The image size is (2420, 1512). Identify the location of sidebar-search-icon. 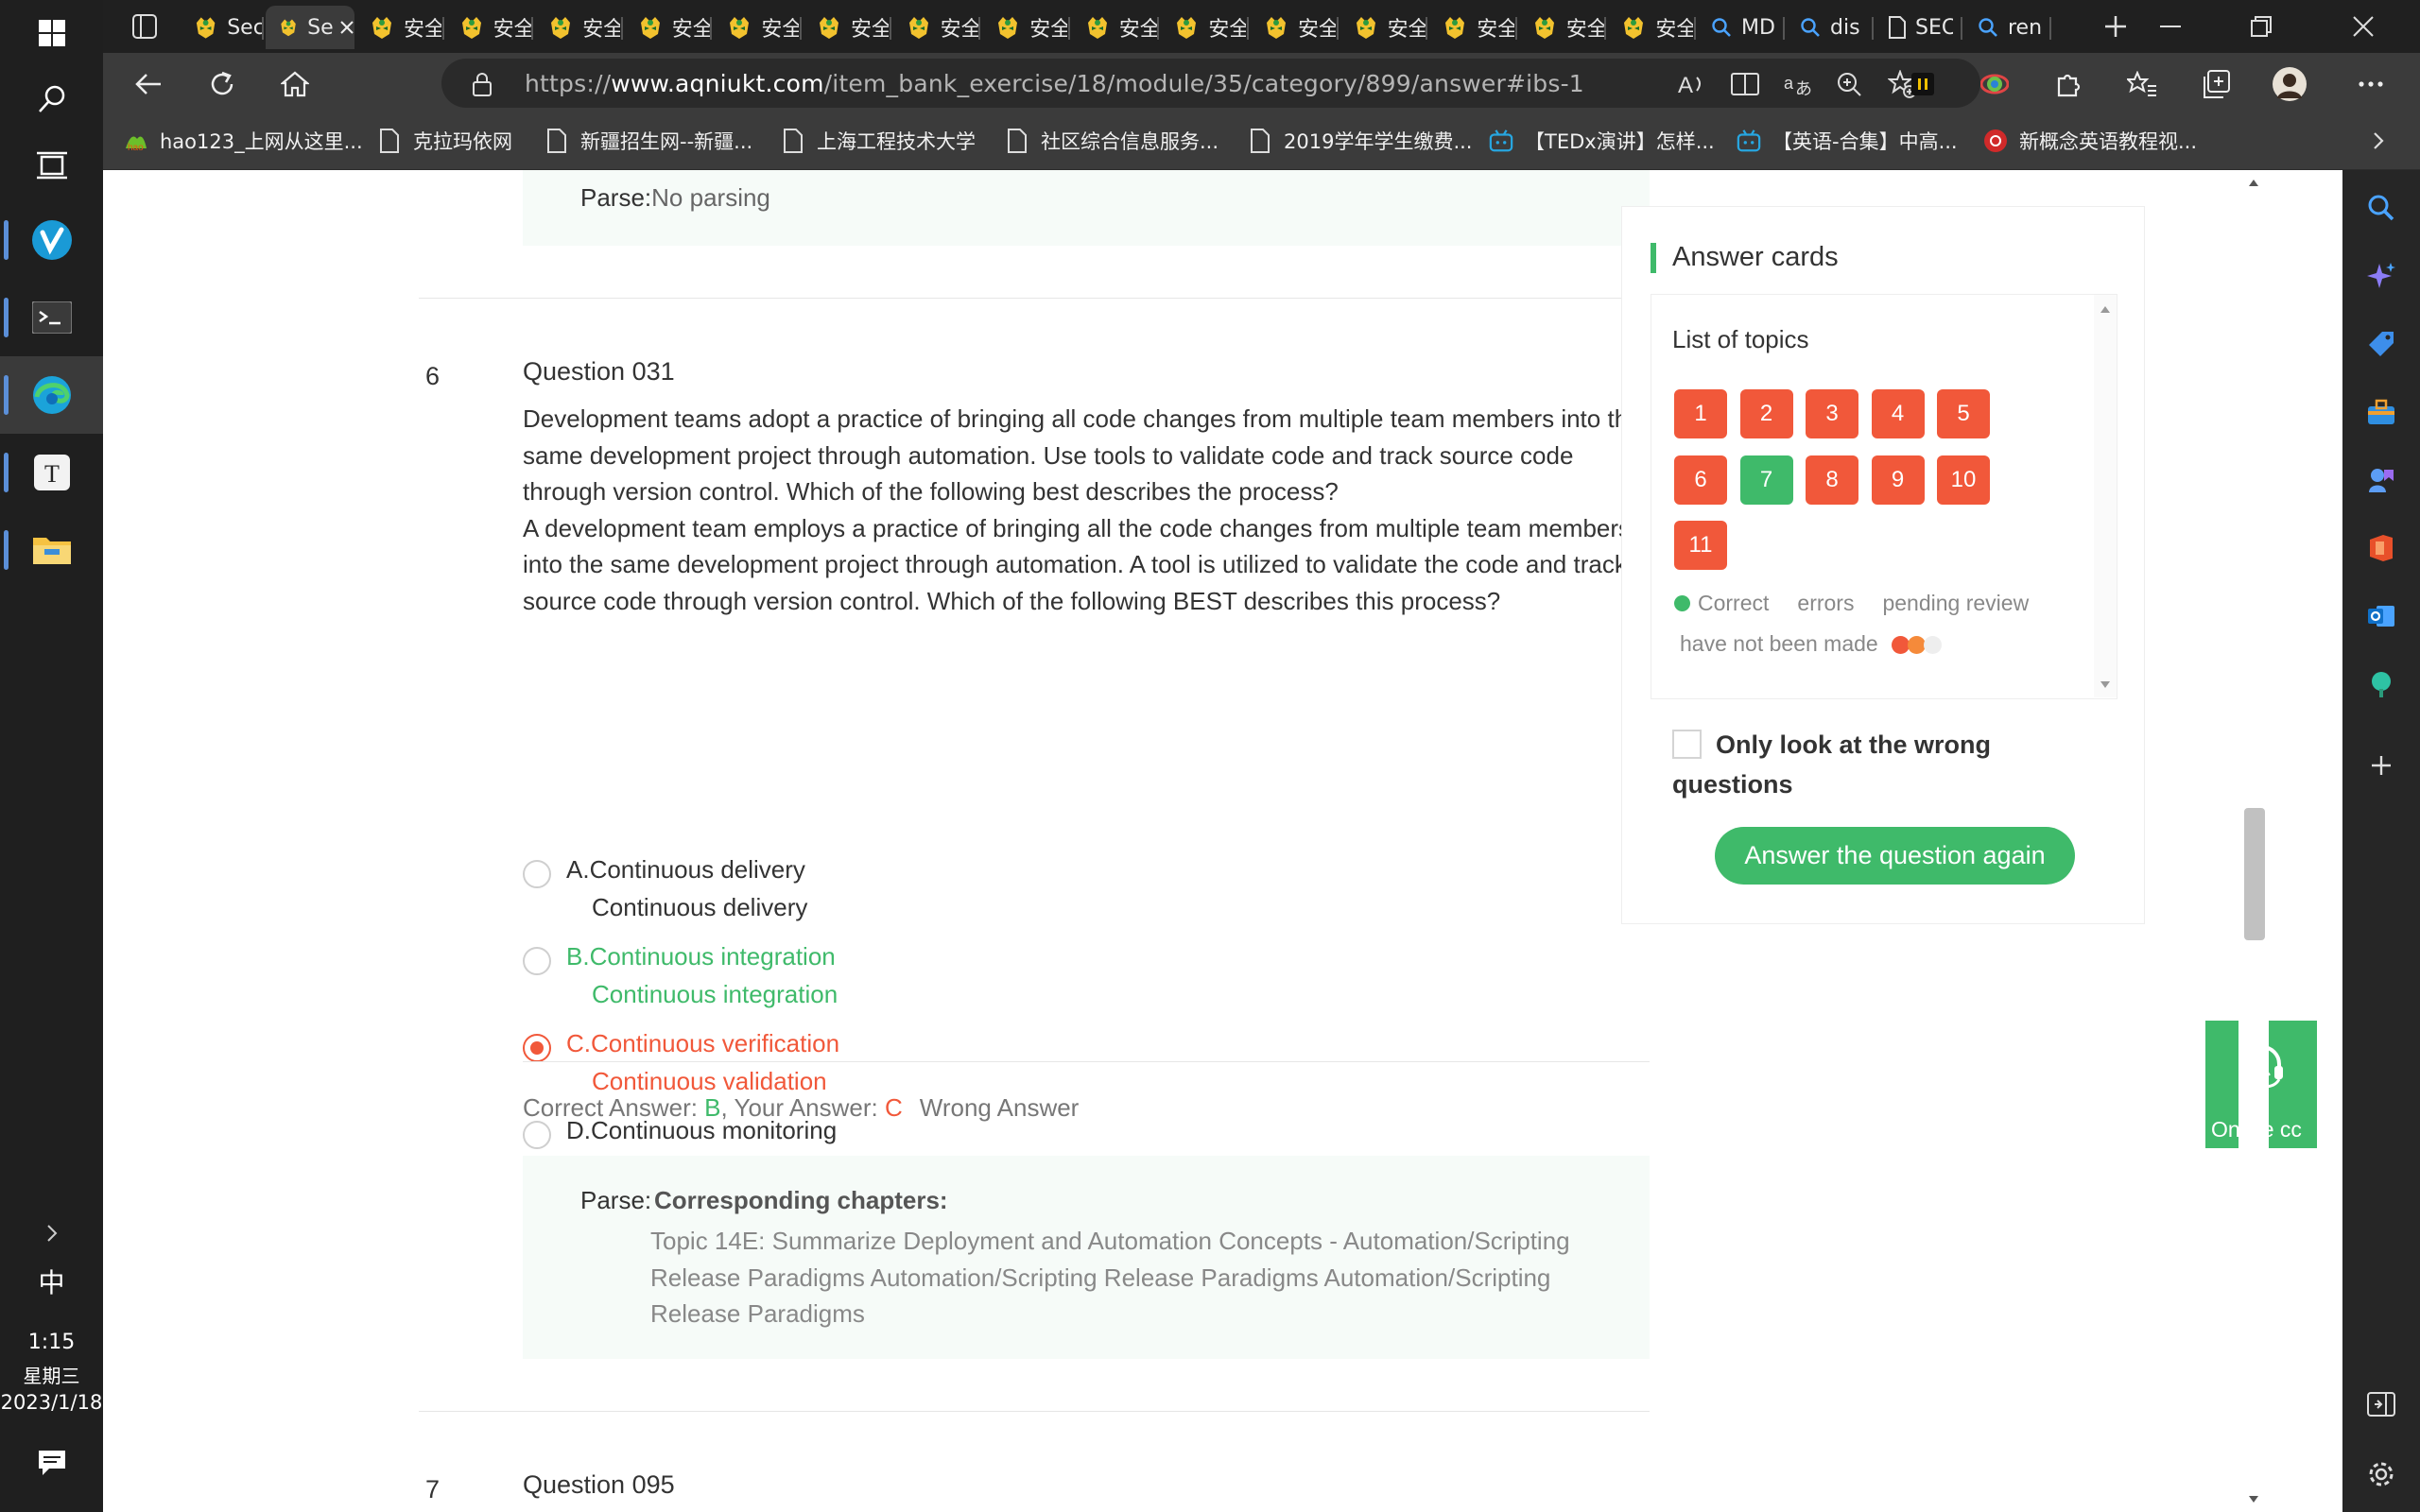
(2381, 208).